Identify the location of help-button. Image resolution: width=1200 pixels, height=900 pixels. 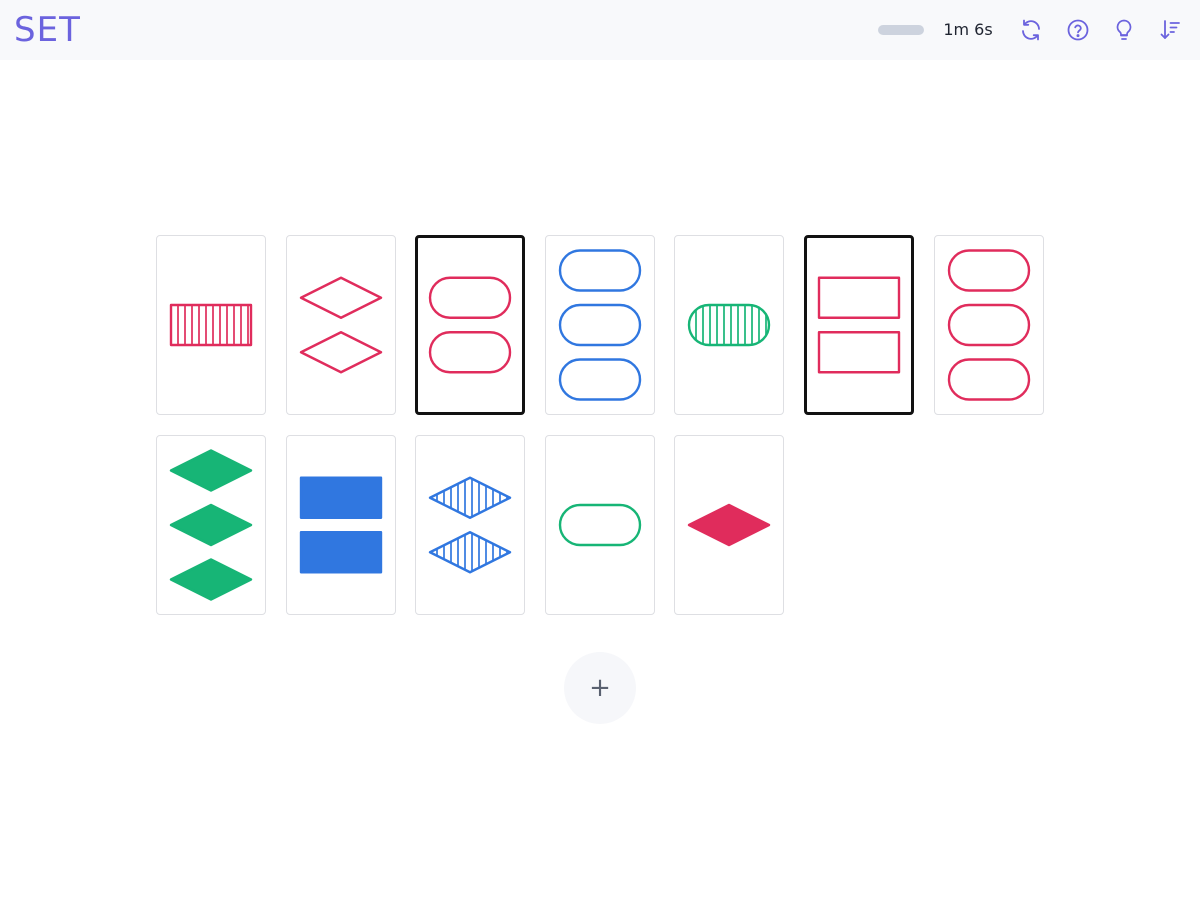
(1078, 30).